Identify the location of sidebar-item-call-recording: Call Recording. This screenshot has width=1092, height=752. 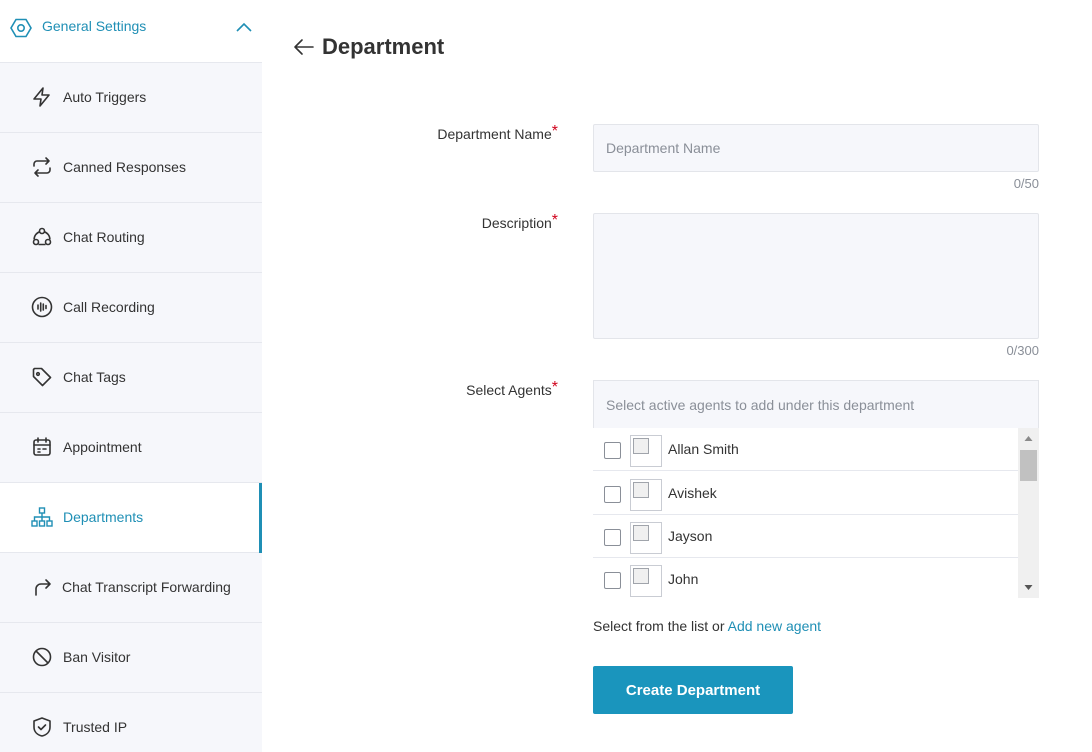
(131, 308).